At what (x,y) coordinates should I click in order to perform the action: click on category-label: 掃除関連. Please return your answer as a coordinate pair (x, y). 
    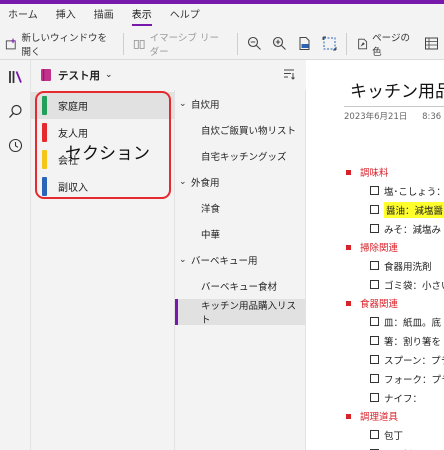
    Looking at the image, I should click on (379, 248).